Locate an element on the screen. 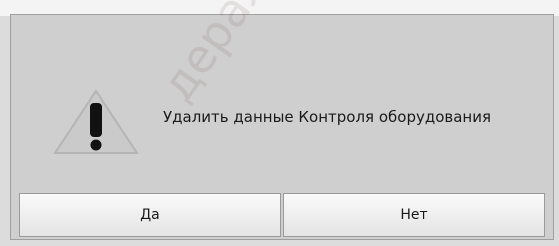 The height and width of the screenshot is (246, 559). no-button: Нет is located at coordinates (414, 215).